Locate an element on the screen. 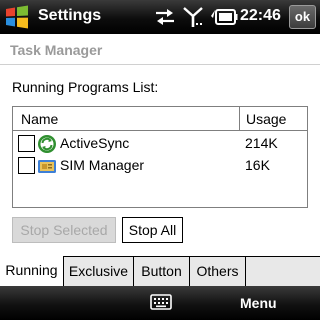 Image resolution: width=320 pixels, height=320 pixels. list-caption: Running Programs List: is located at coordinates (85, 87).